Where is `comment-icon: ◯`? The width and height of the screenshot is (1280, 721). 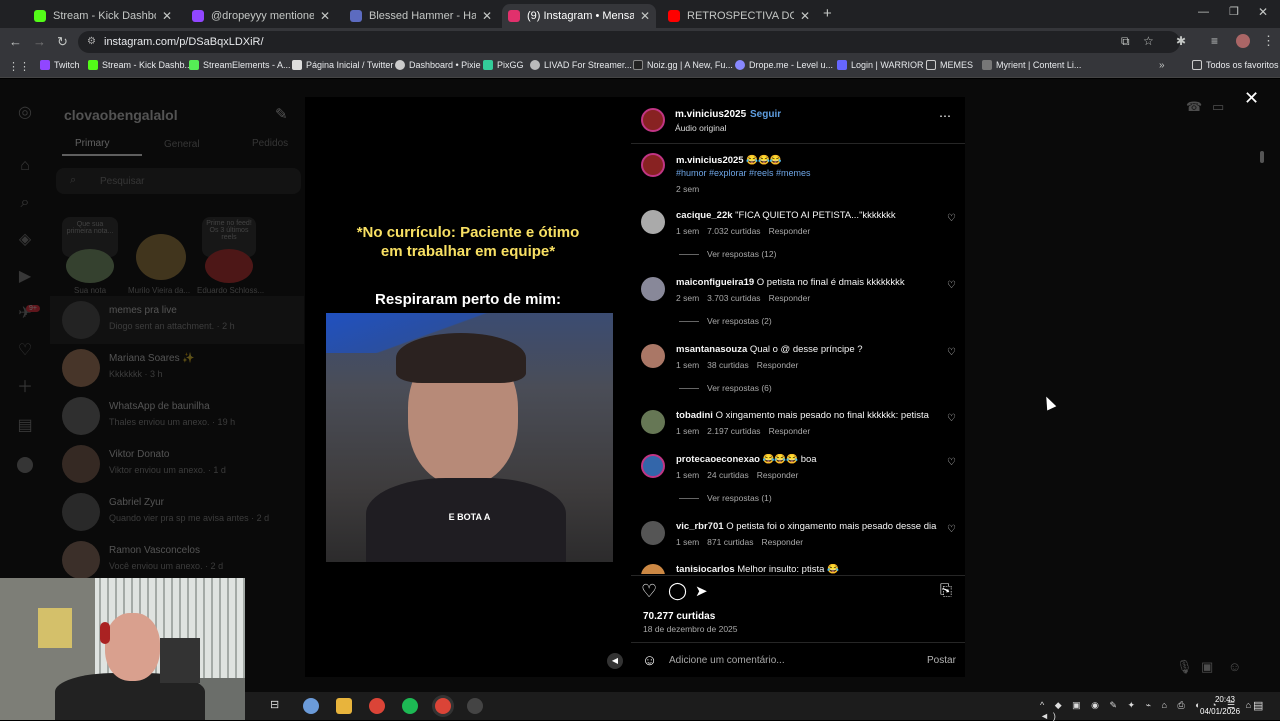
comment-icon: ◯ is located at coordinates (677, 591).